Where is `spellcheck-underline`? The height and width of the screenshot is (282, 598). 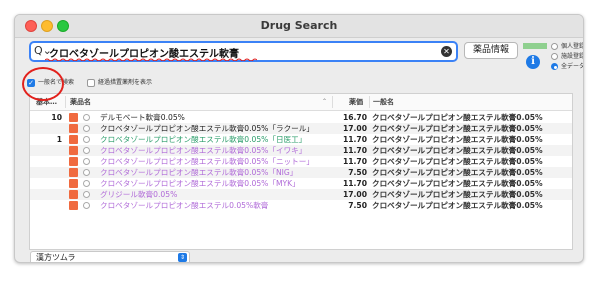
spellcheck-underline is located at coordinates (151, 59).